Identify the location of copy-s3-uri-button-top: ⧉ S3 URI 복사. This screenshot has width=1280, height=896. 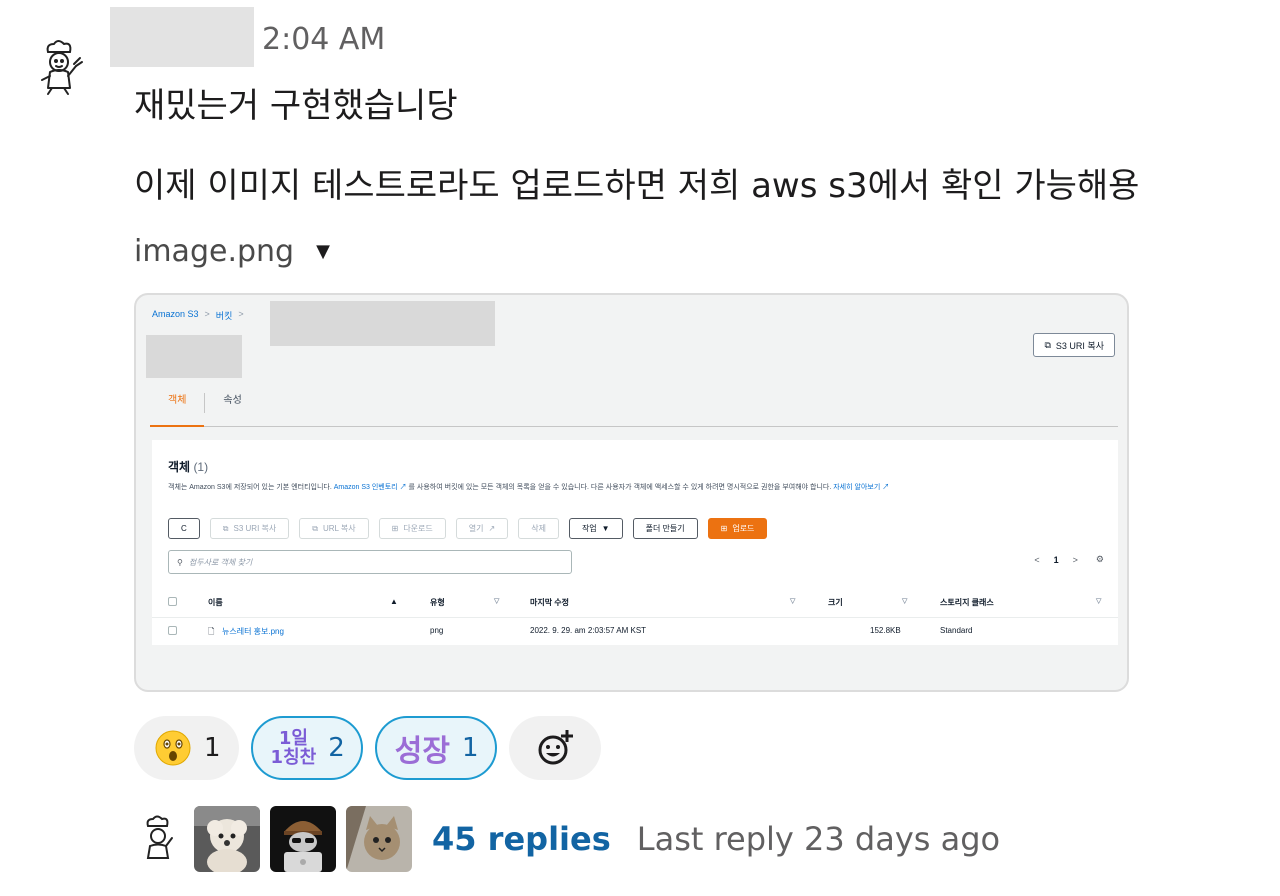
(1074, 345).